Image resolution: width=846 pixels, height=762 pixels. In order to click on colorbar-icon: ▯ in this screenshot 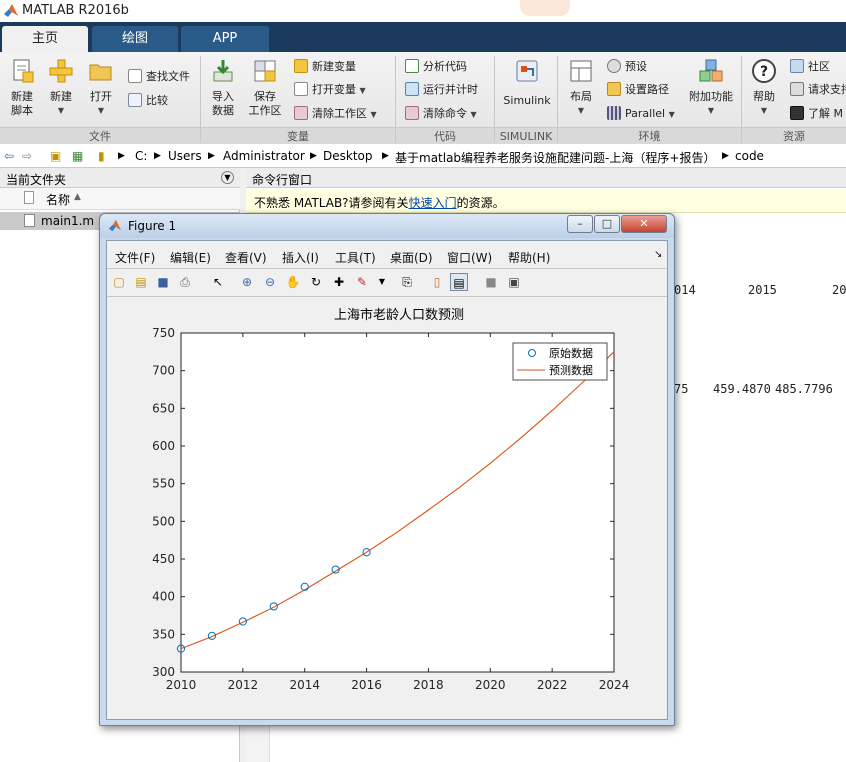, I will do `click(437, 282)`.